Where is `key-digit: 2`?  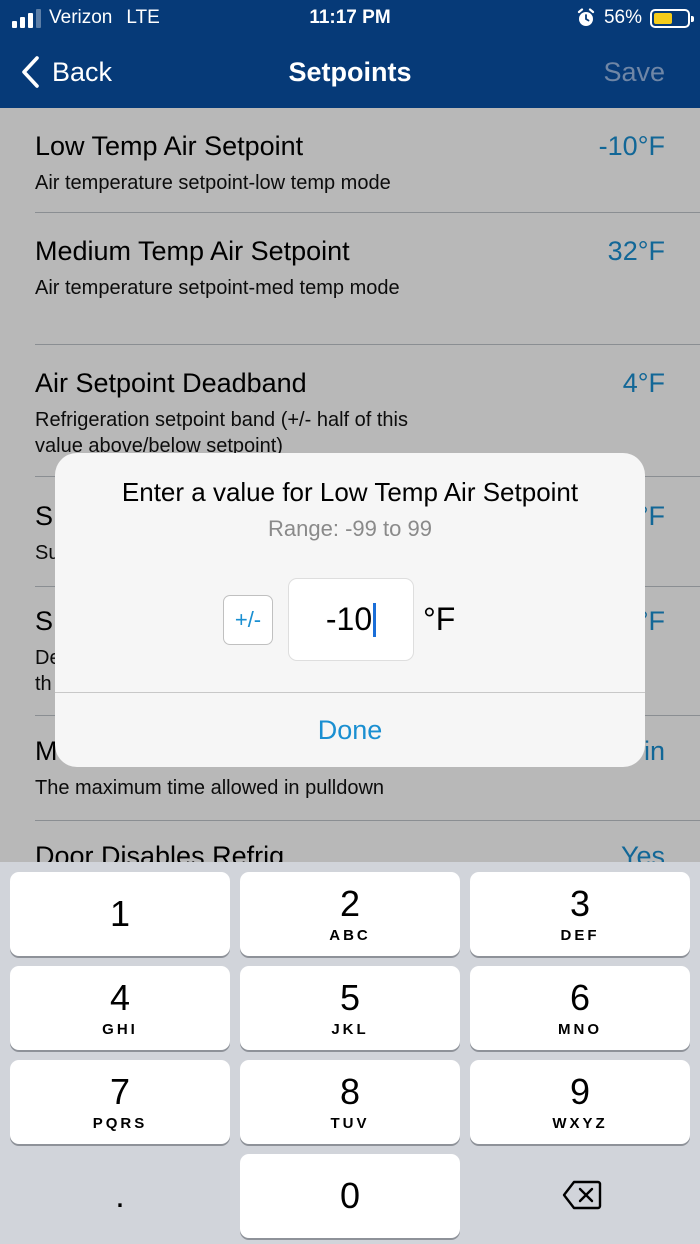
key-digit: 2 is located at coordinates (350, 903).